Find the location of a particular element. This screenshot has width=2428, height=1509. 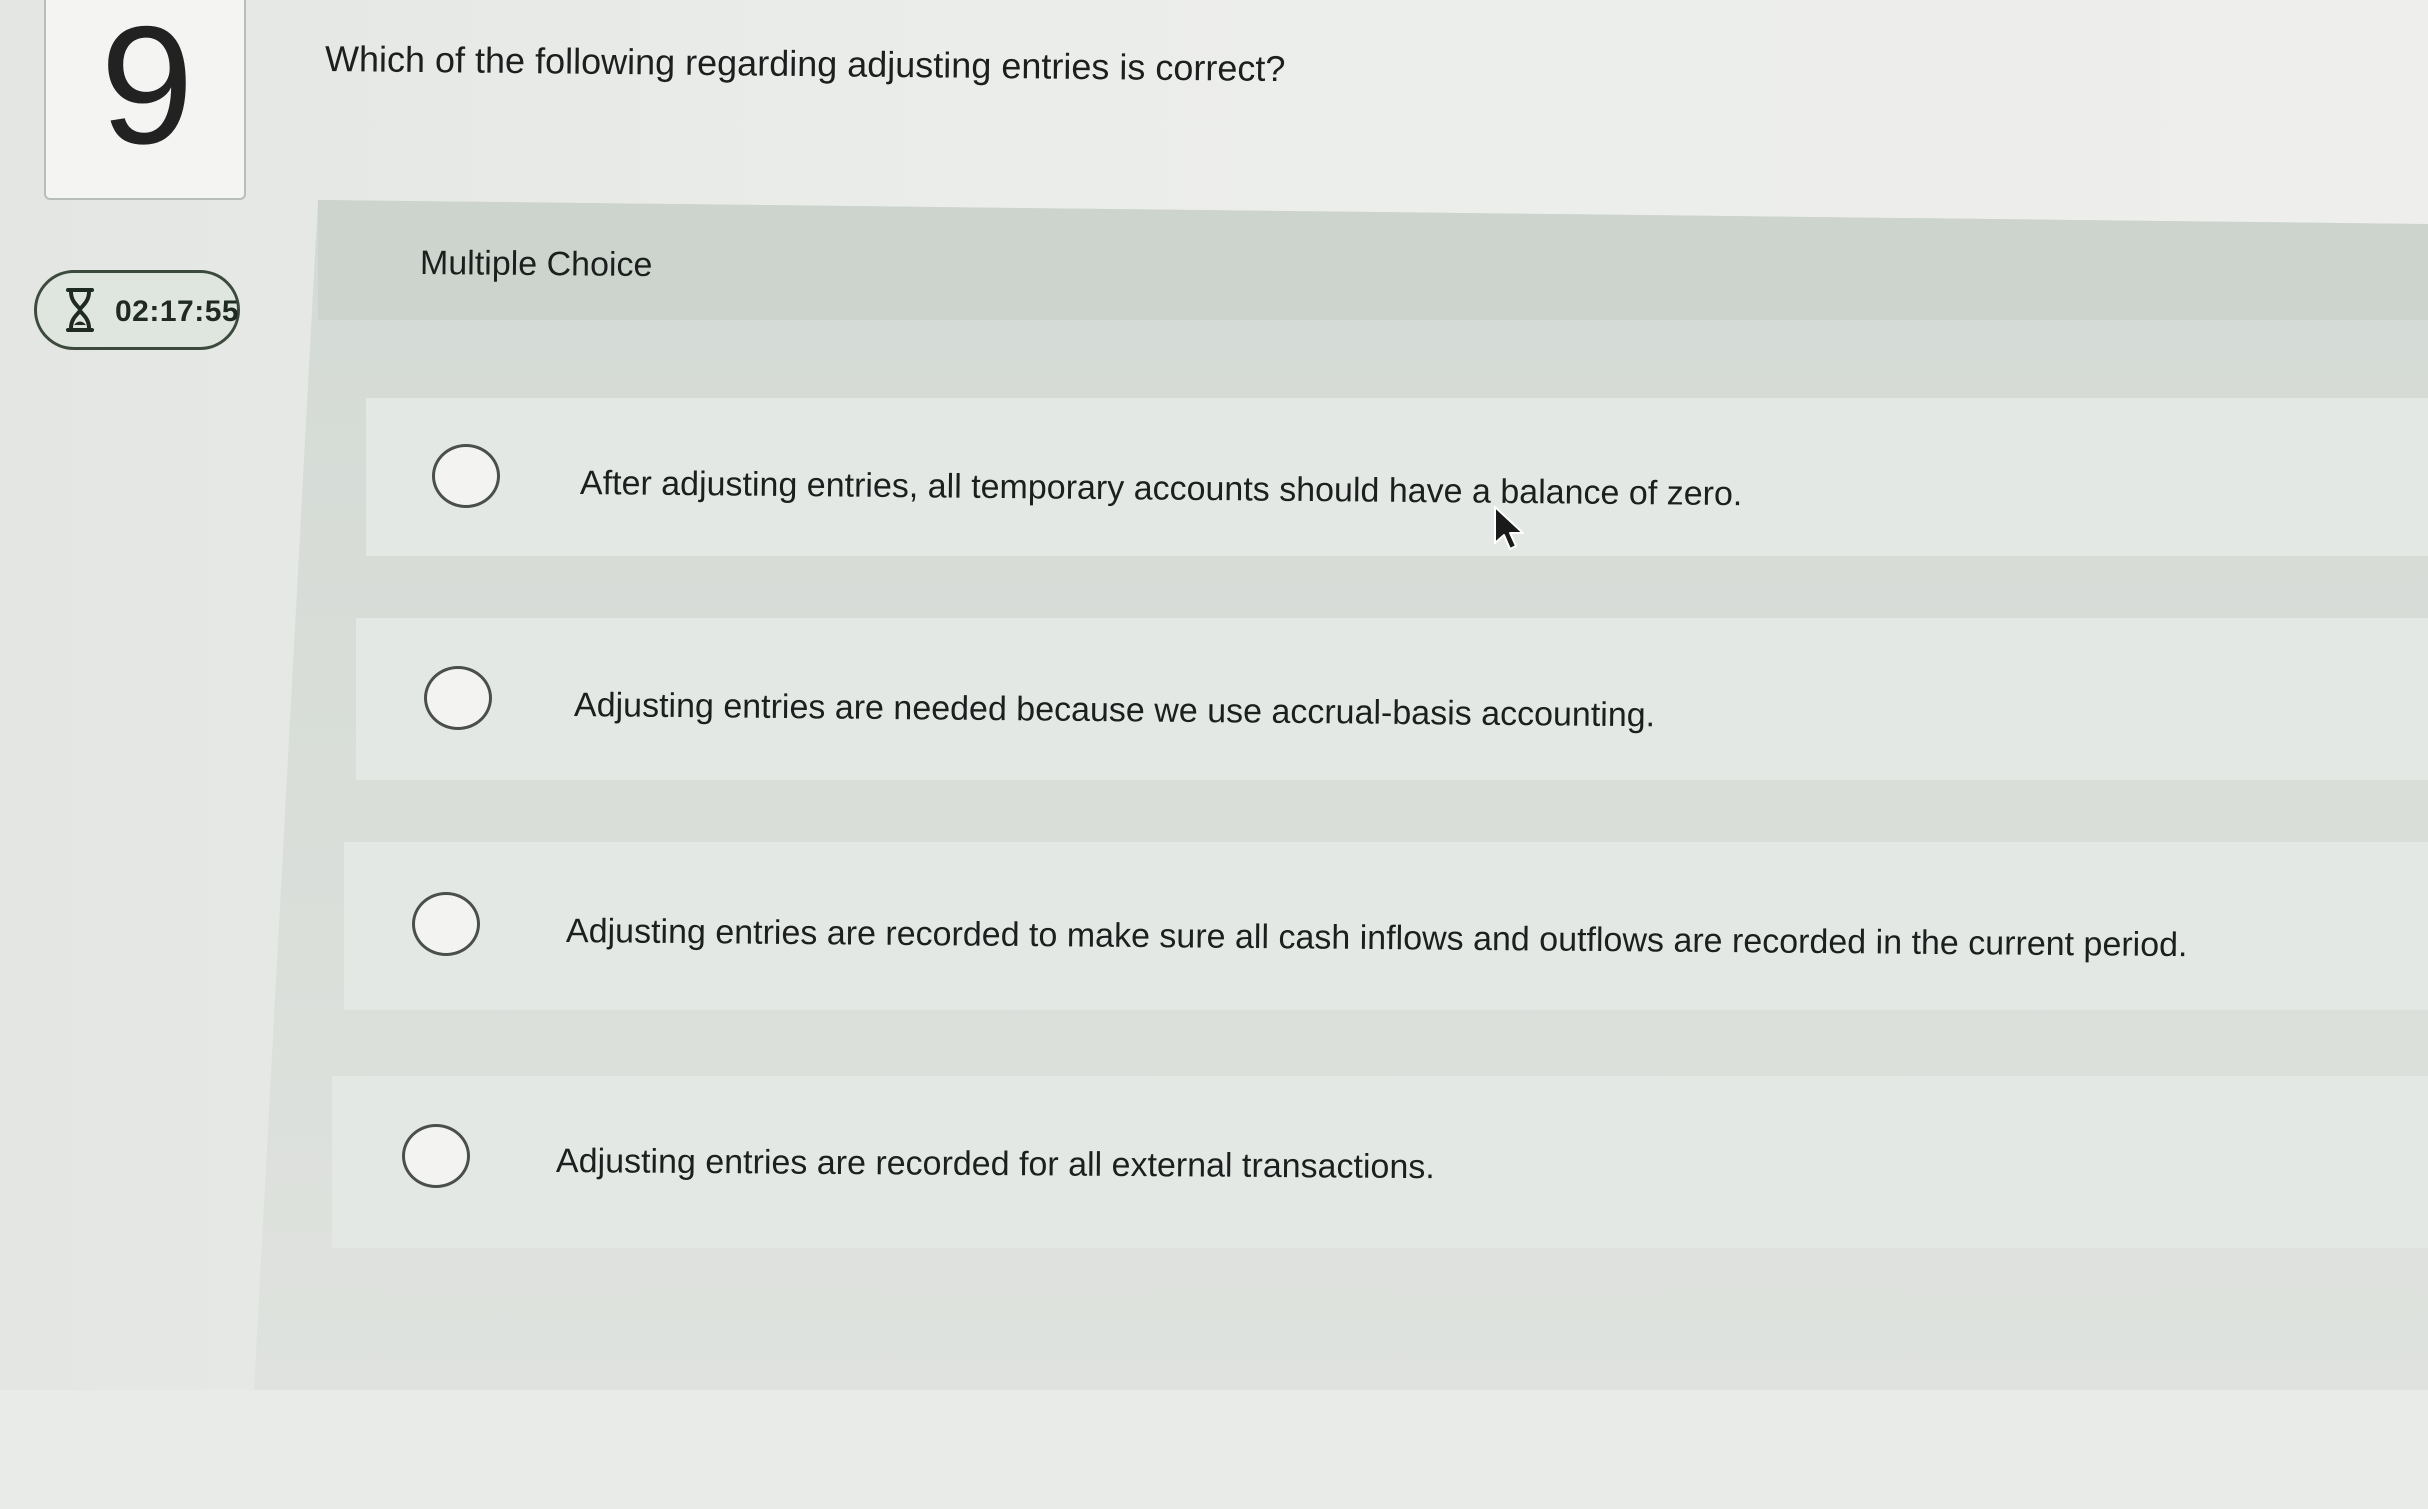

question-number-box: 9 is located at coordinates (145, 100).